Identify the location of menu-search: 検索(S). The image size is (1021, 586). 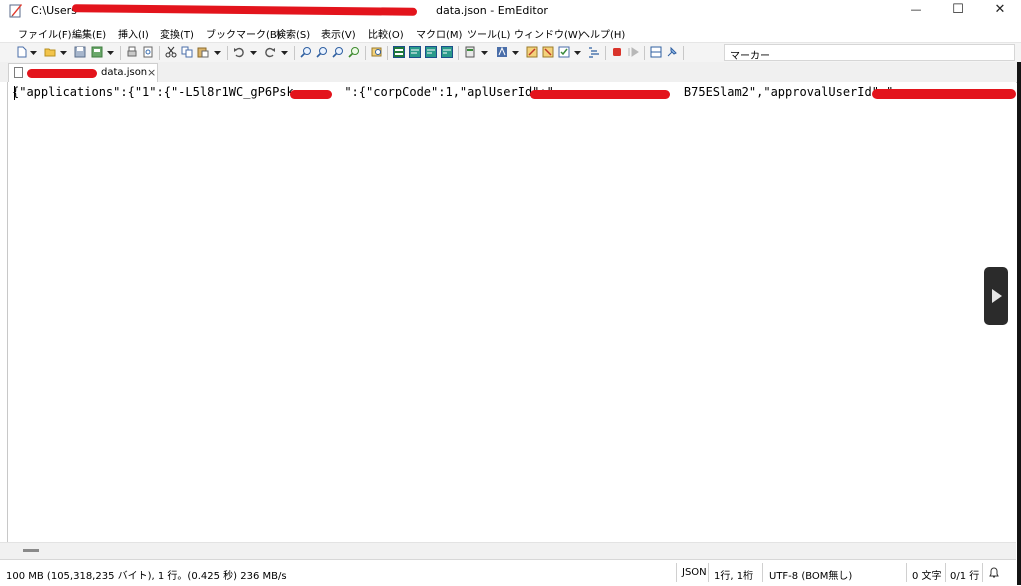
(293, 33).